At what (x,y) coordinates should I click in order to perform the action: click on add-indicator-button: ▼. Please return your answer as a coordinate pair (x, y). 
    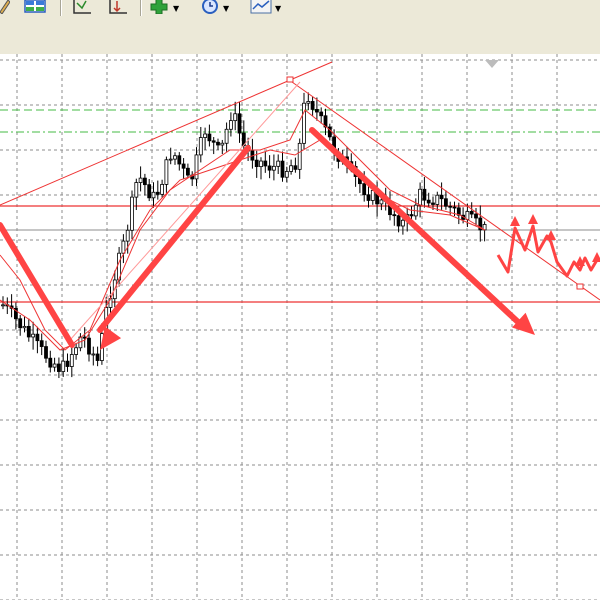
    Looking at the image, I should click on (164, 8).